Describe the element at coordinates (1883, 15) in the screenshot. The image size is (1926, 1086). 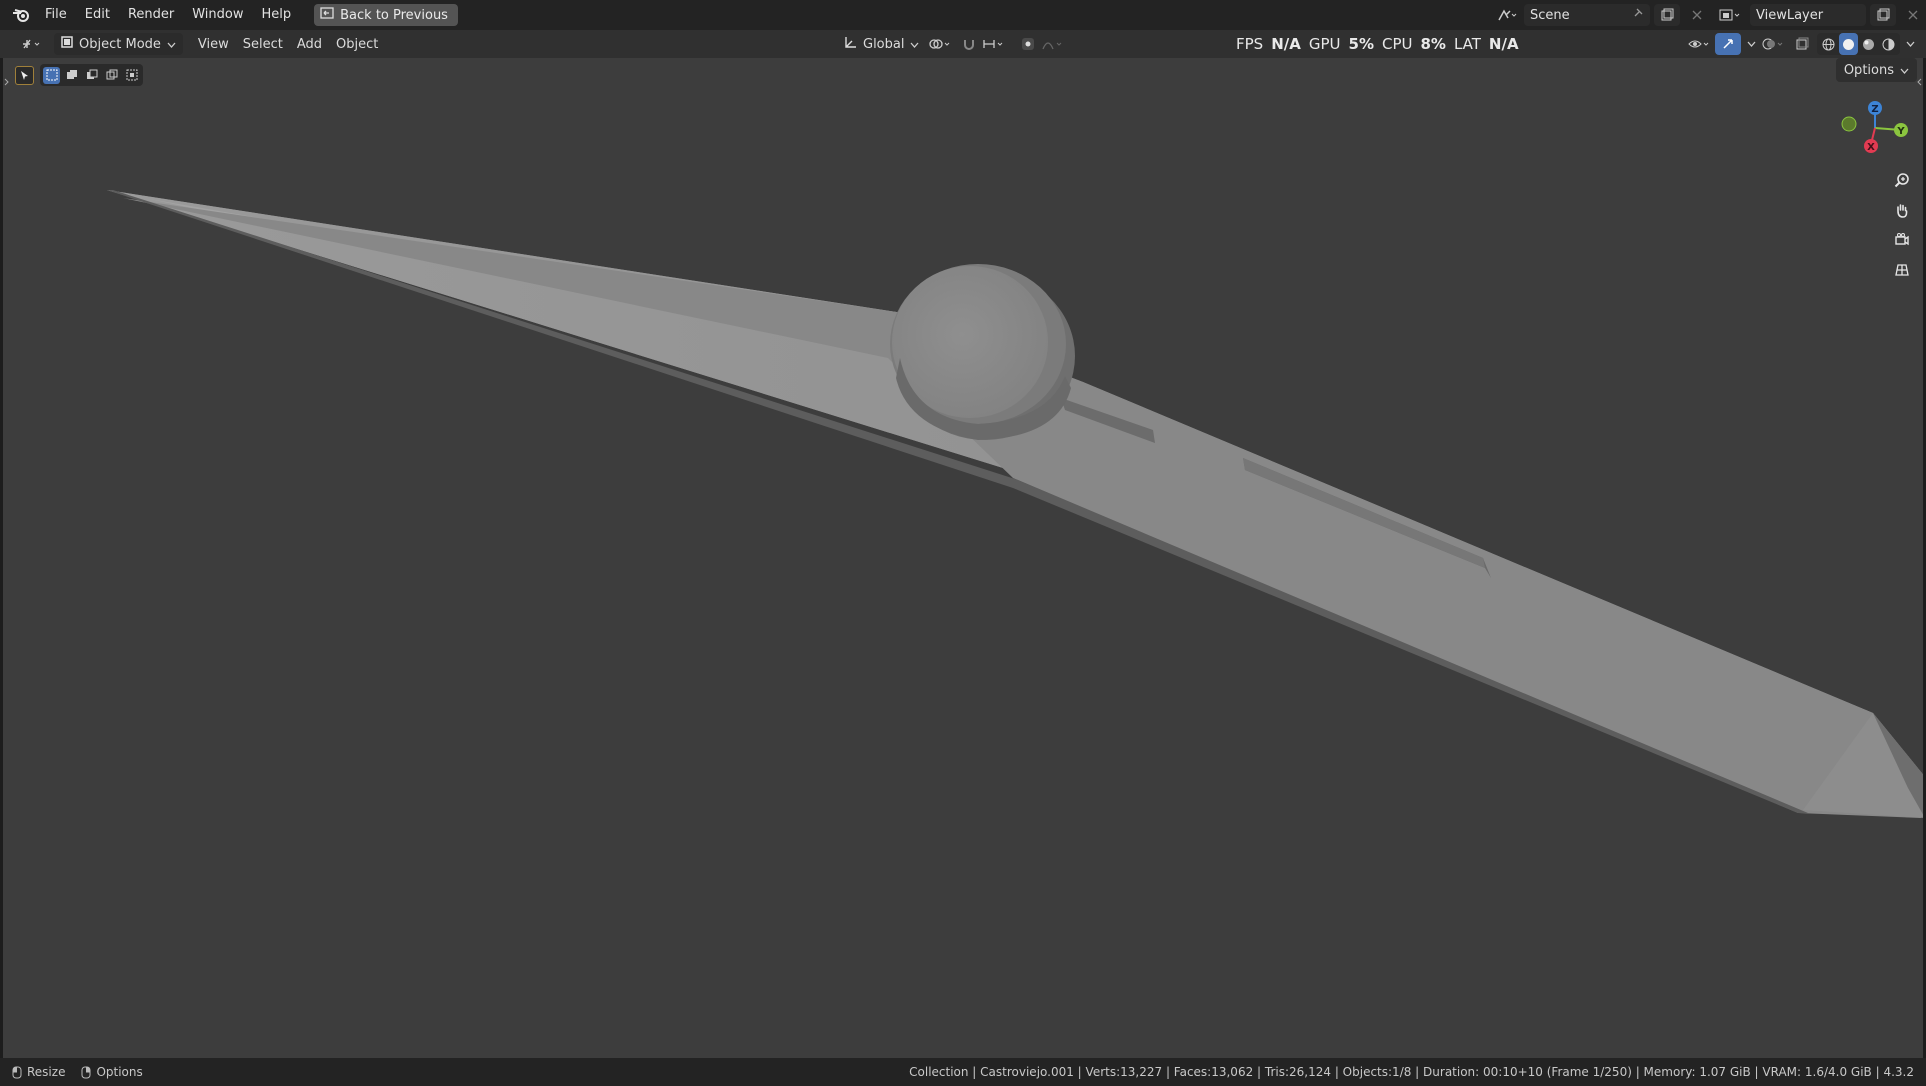
I see `new-view-layer-icon` at that location.